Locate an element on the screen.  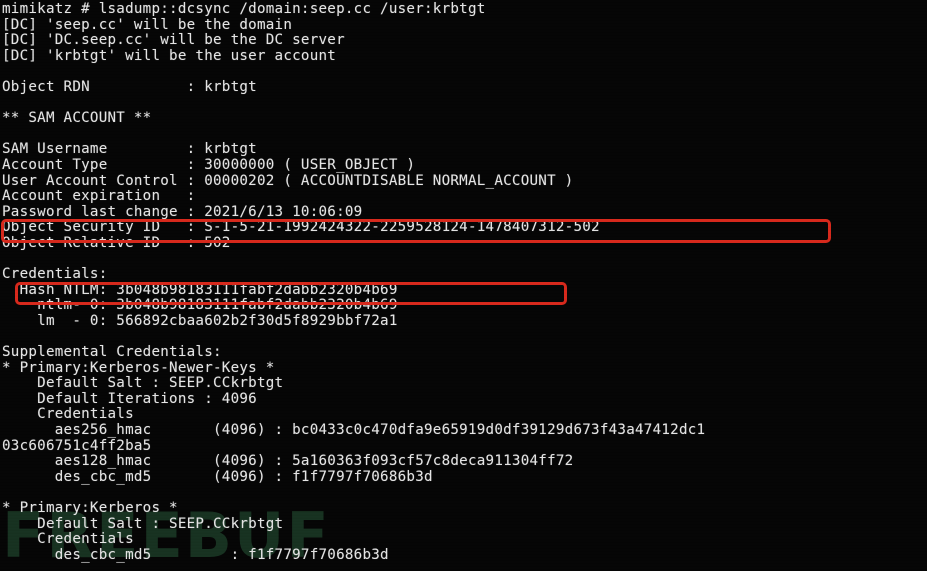
terminal-line-account-expiration: Account expiration : is located at coordinates (99, 196).